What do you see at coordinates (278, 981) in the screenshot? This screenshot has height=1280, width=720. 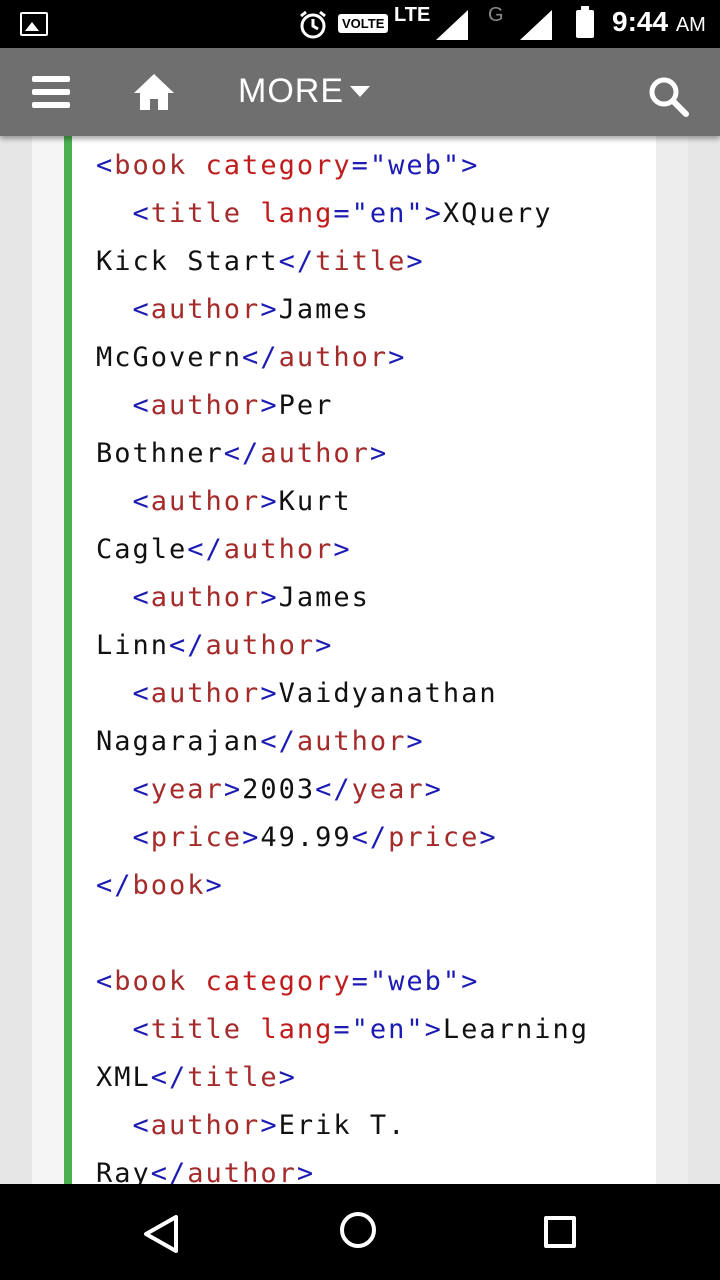 I see `code-token: category` at bounding box center [278, 981].